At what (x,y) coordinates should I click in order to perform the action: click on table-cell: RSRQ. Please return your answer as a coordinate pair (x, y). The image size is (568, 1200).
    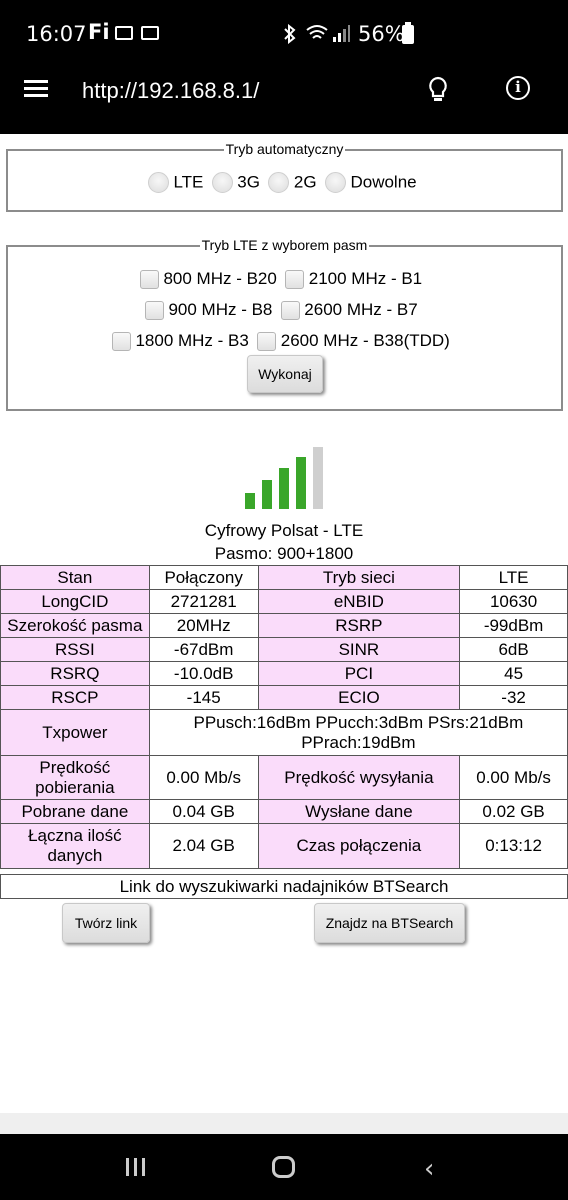
    Looking at the image, I should click on (75, 673).